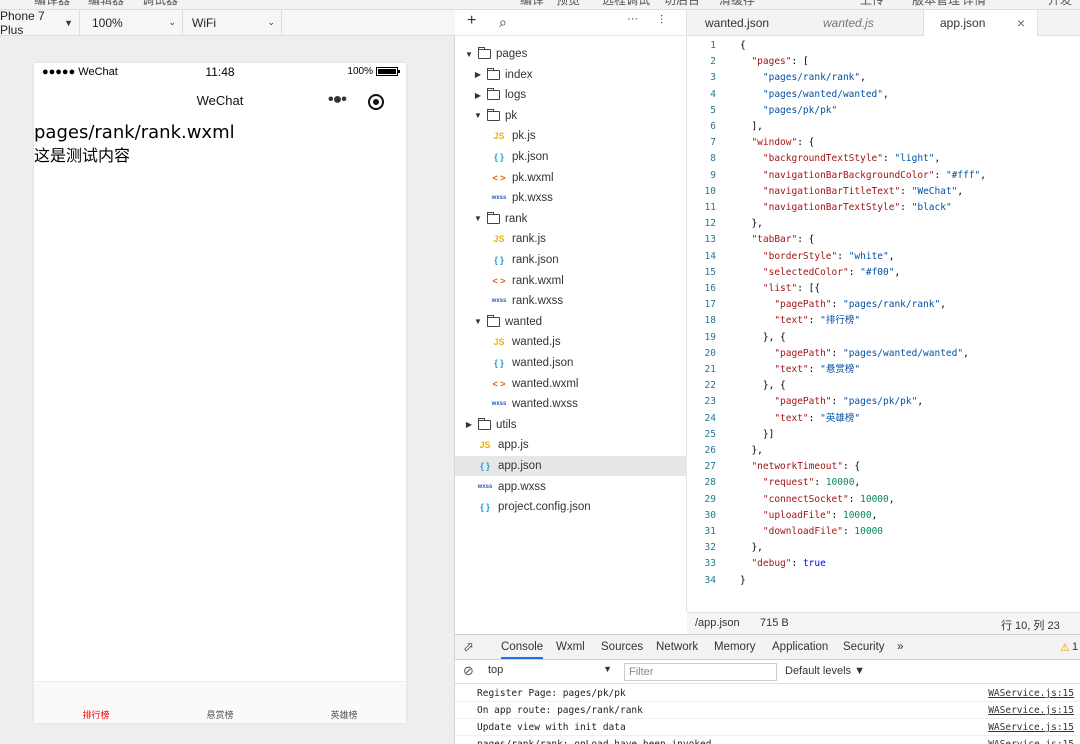 The height and width of the screenshot is (744, 1080). I want to click on tab-application: Application, so click(800, 647).